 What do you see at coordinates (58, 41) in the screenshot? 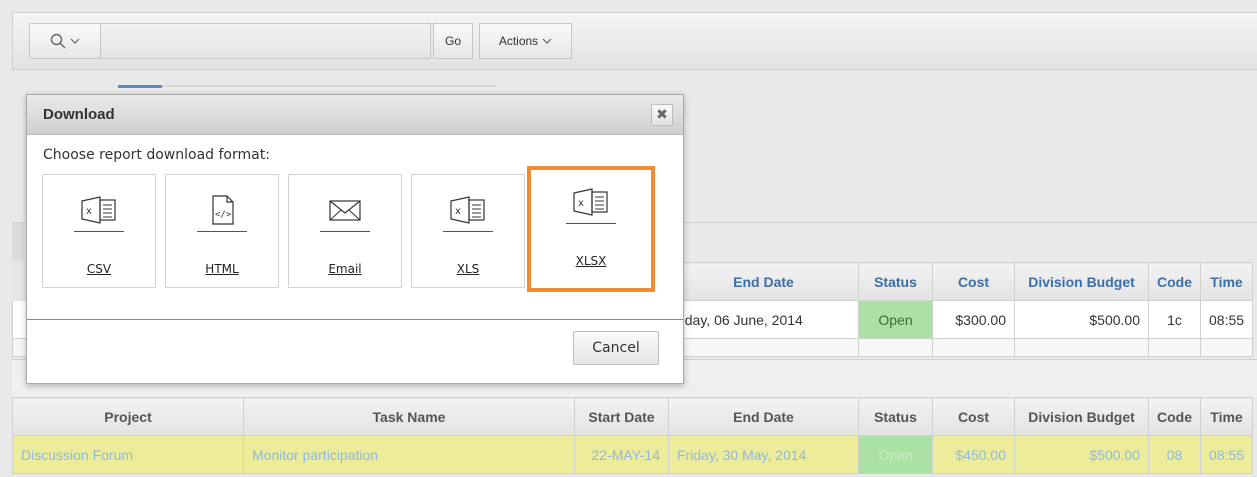
I see `search-icon` at bounding box center [58, 41].